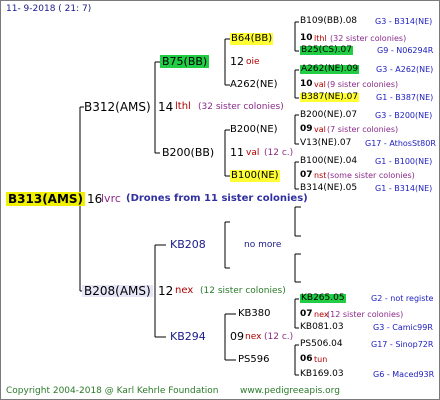  I want to click on gen1-note: (32 sister colonies), so click(241, 107).